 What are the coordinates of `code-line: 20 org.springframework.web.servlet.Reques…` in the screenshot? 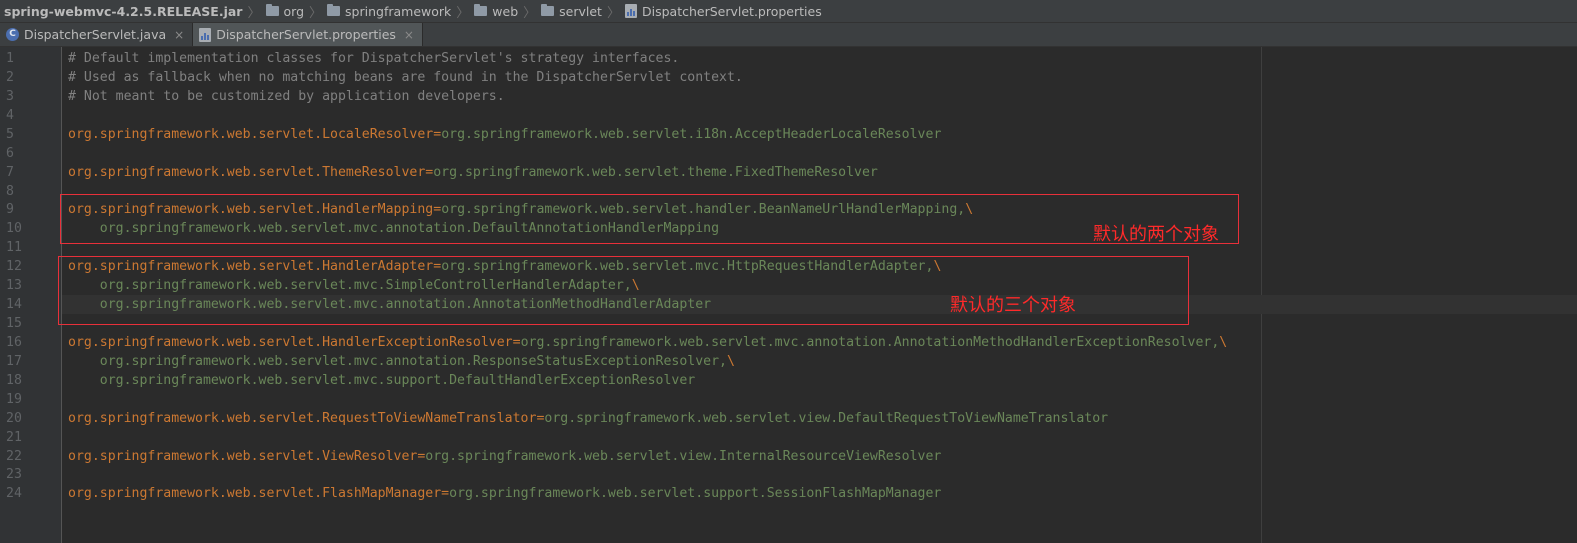 It's located at (788, 418).